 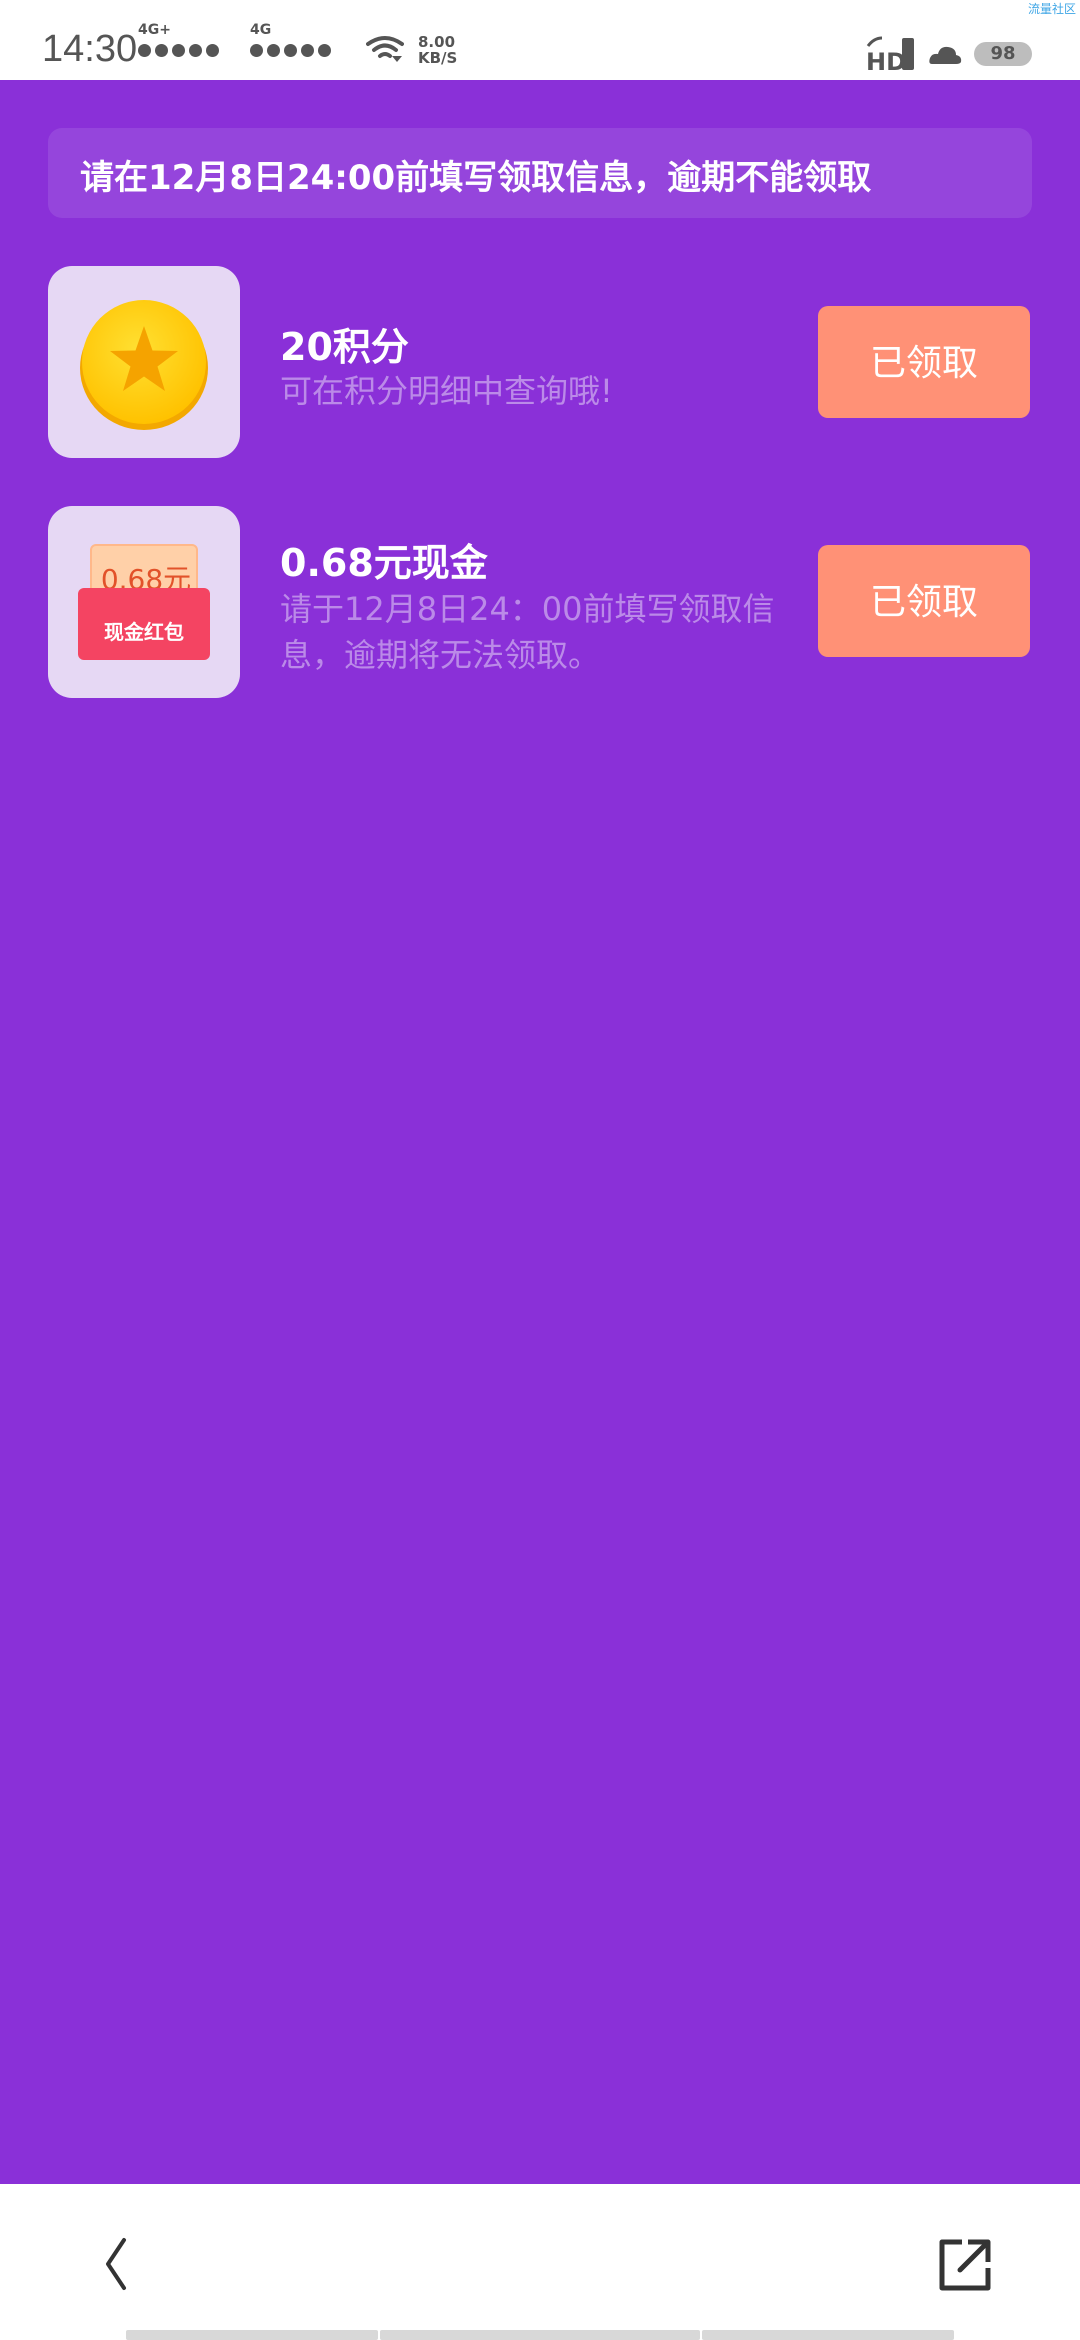 I want to click on share-external-icon, so click(x=965, y=2265).